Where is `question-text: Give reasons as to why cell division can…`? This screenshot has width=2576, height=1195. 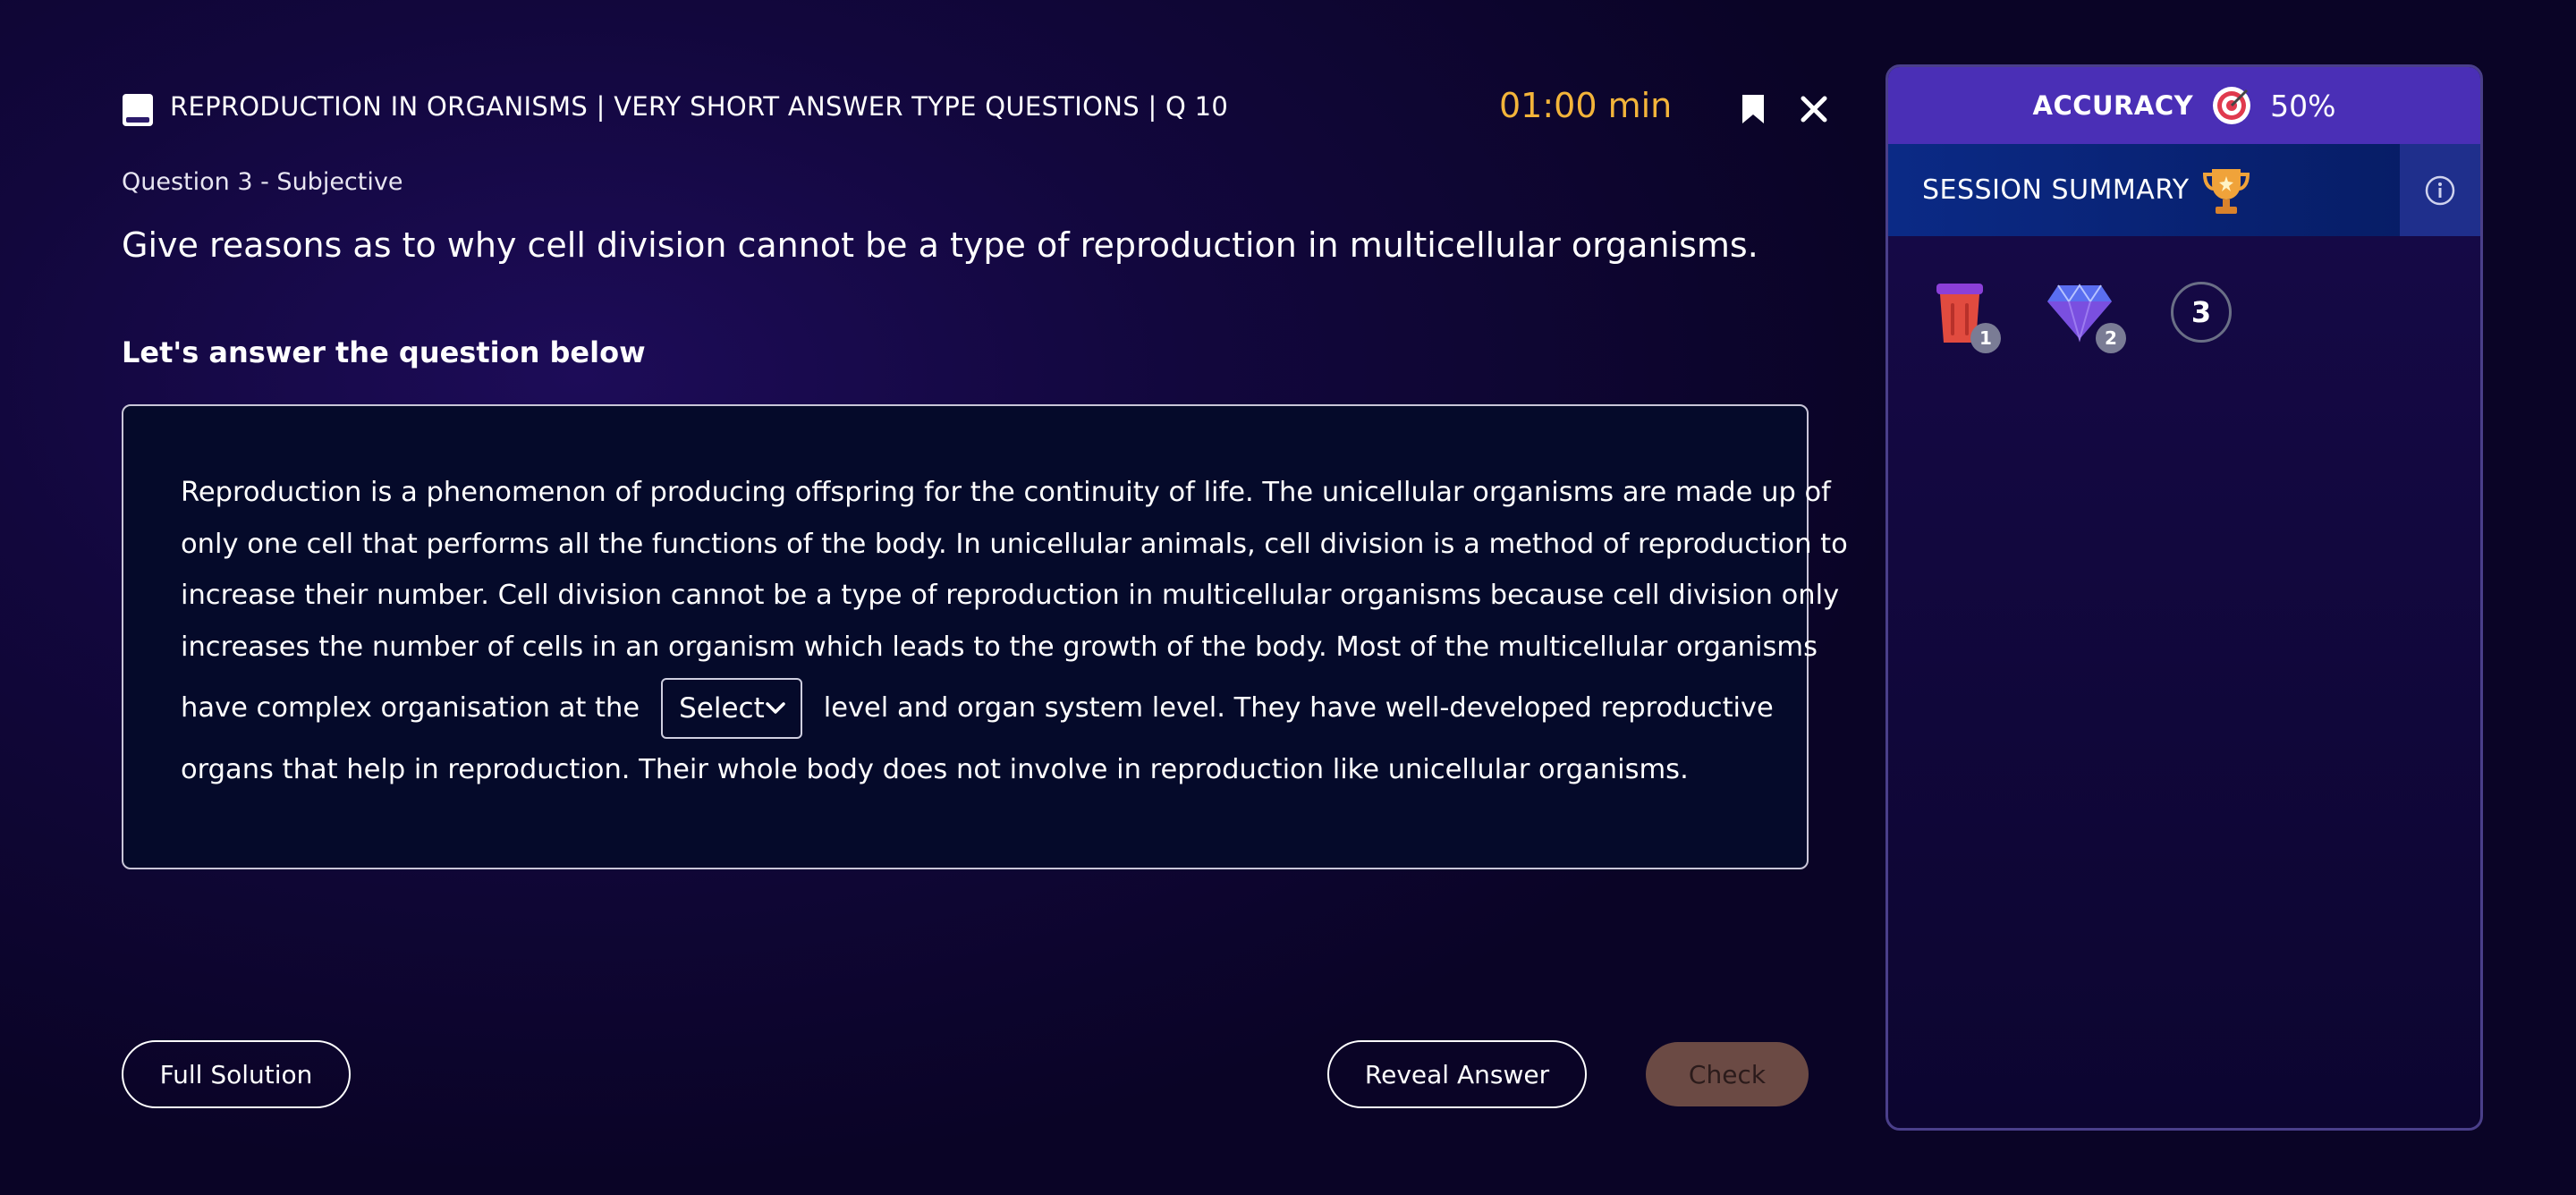 question-text: Give reasons as to why cell division can… is located at coordinates (940, 245).